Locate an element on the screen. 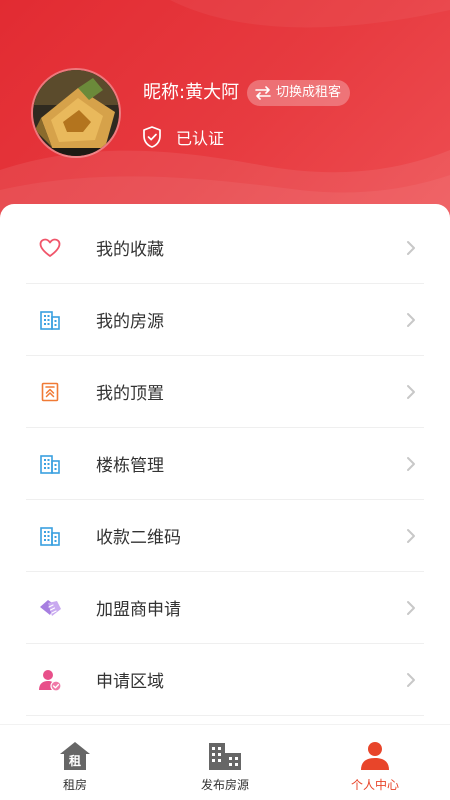 Image resolution: width=450 pixels, height=800 pixels. pin-top-icon is located at coordinates (50, 392).